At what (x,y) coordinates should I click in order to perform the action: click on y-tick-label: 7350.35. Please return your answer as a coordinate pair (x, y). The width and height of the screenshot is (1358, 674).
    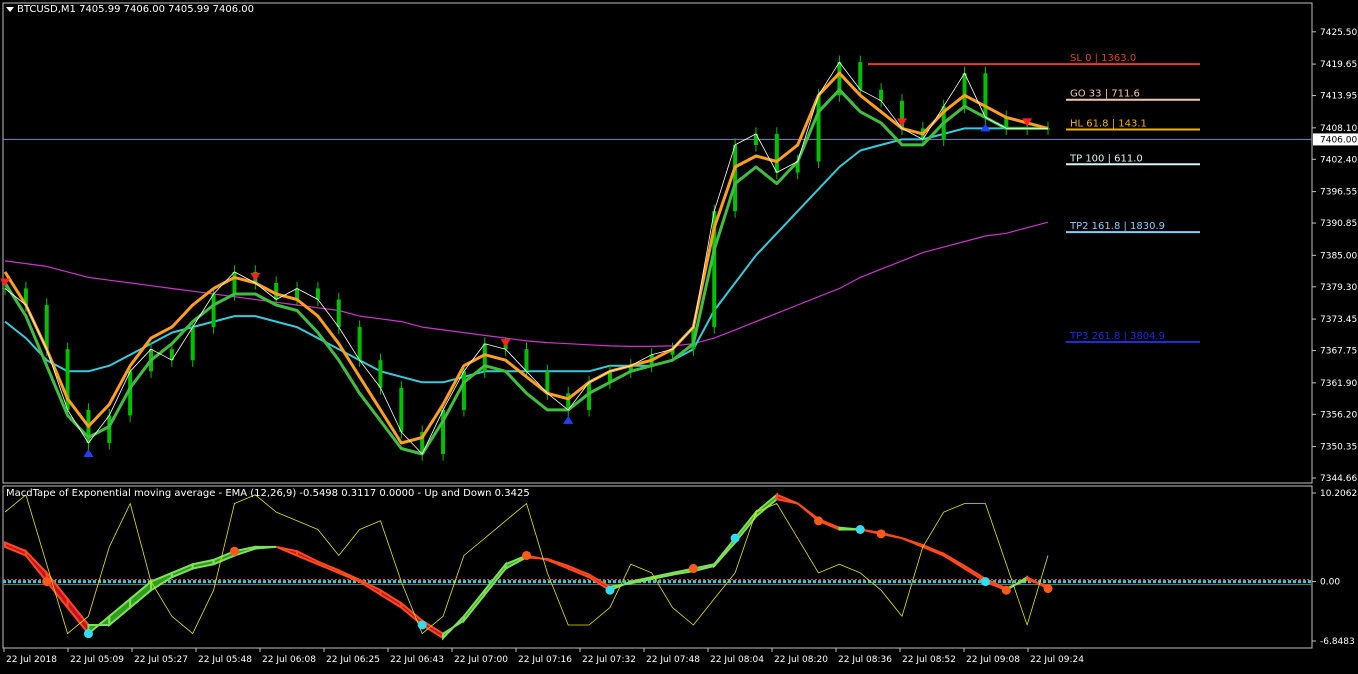
    Looking at the image, I should click on (1338, 448).